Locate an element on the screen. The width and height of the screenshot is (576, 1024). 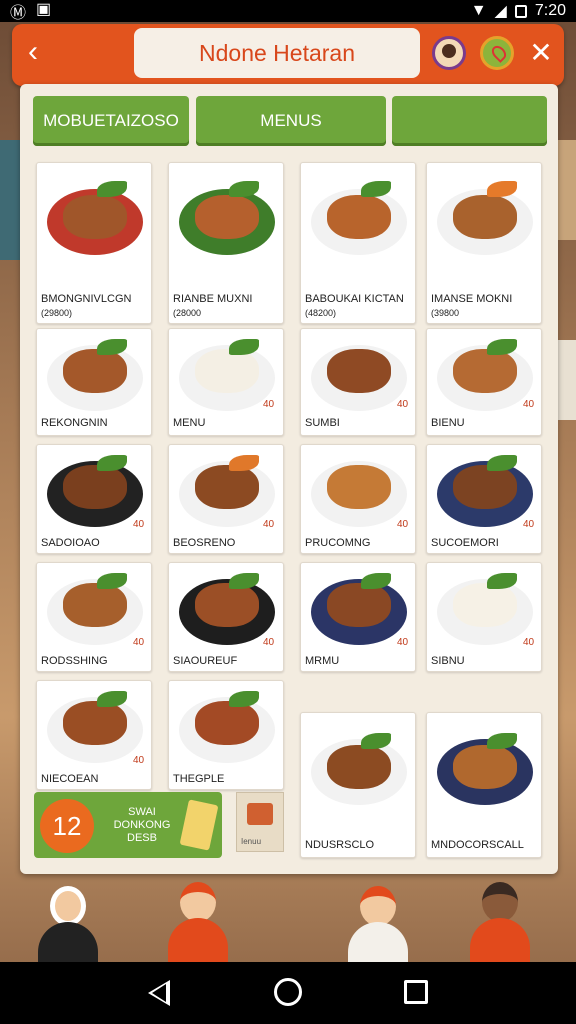
menu-card: NDUSRSCLO is located at coordinates (358, 785).